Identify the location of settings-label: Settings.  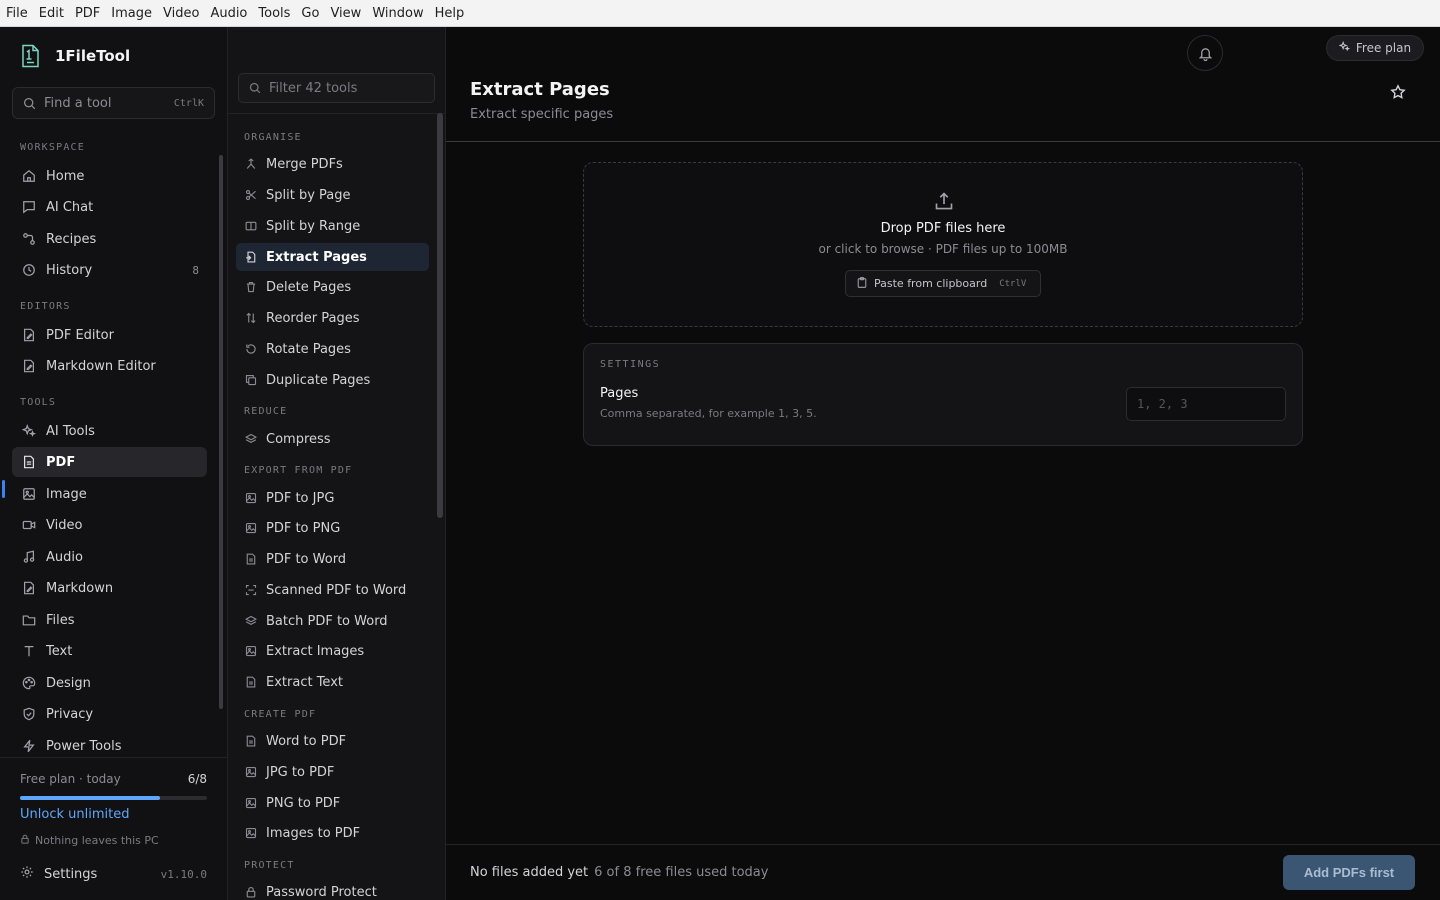
(71, 874).